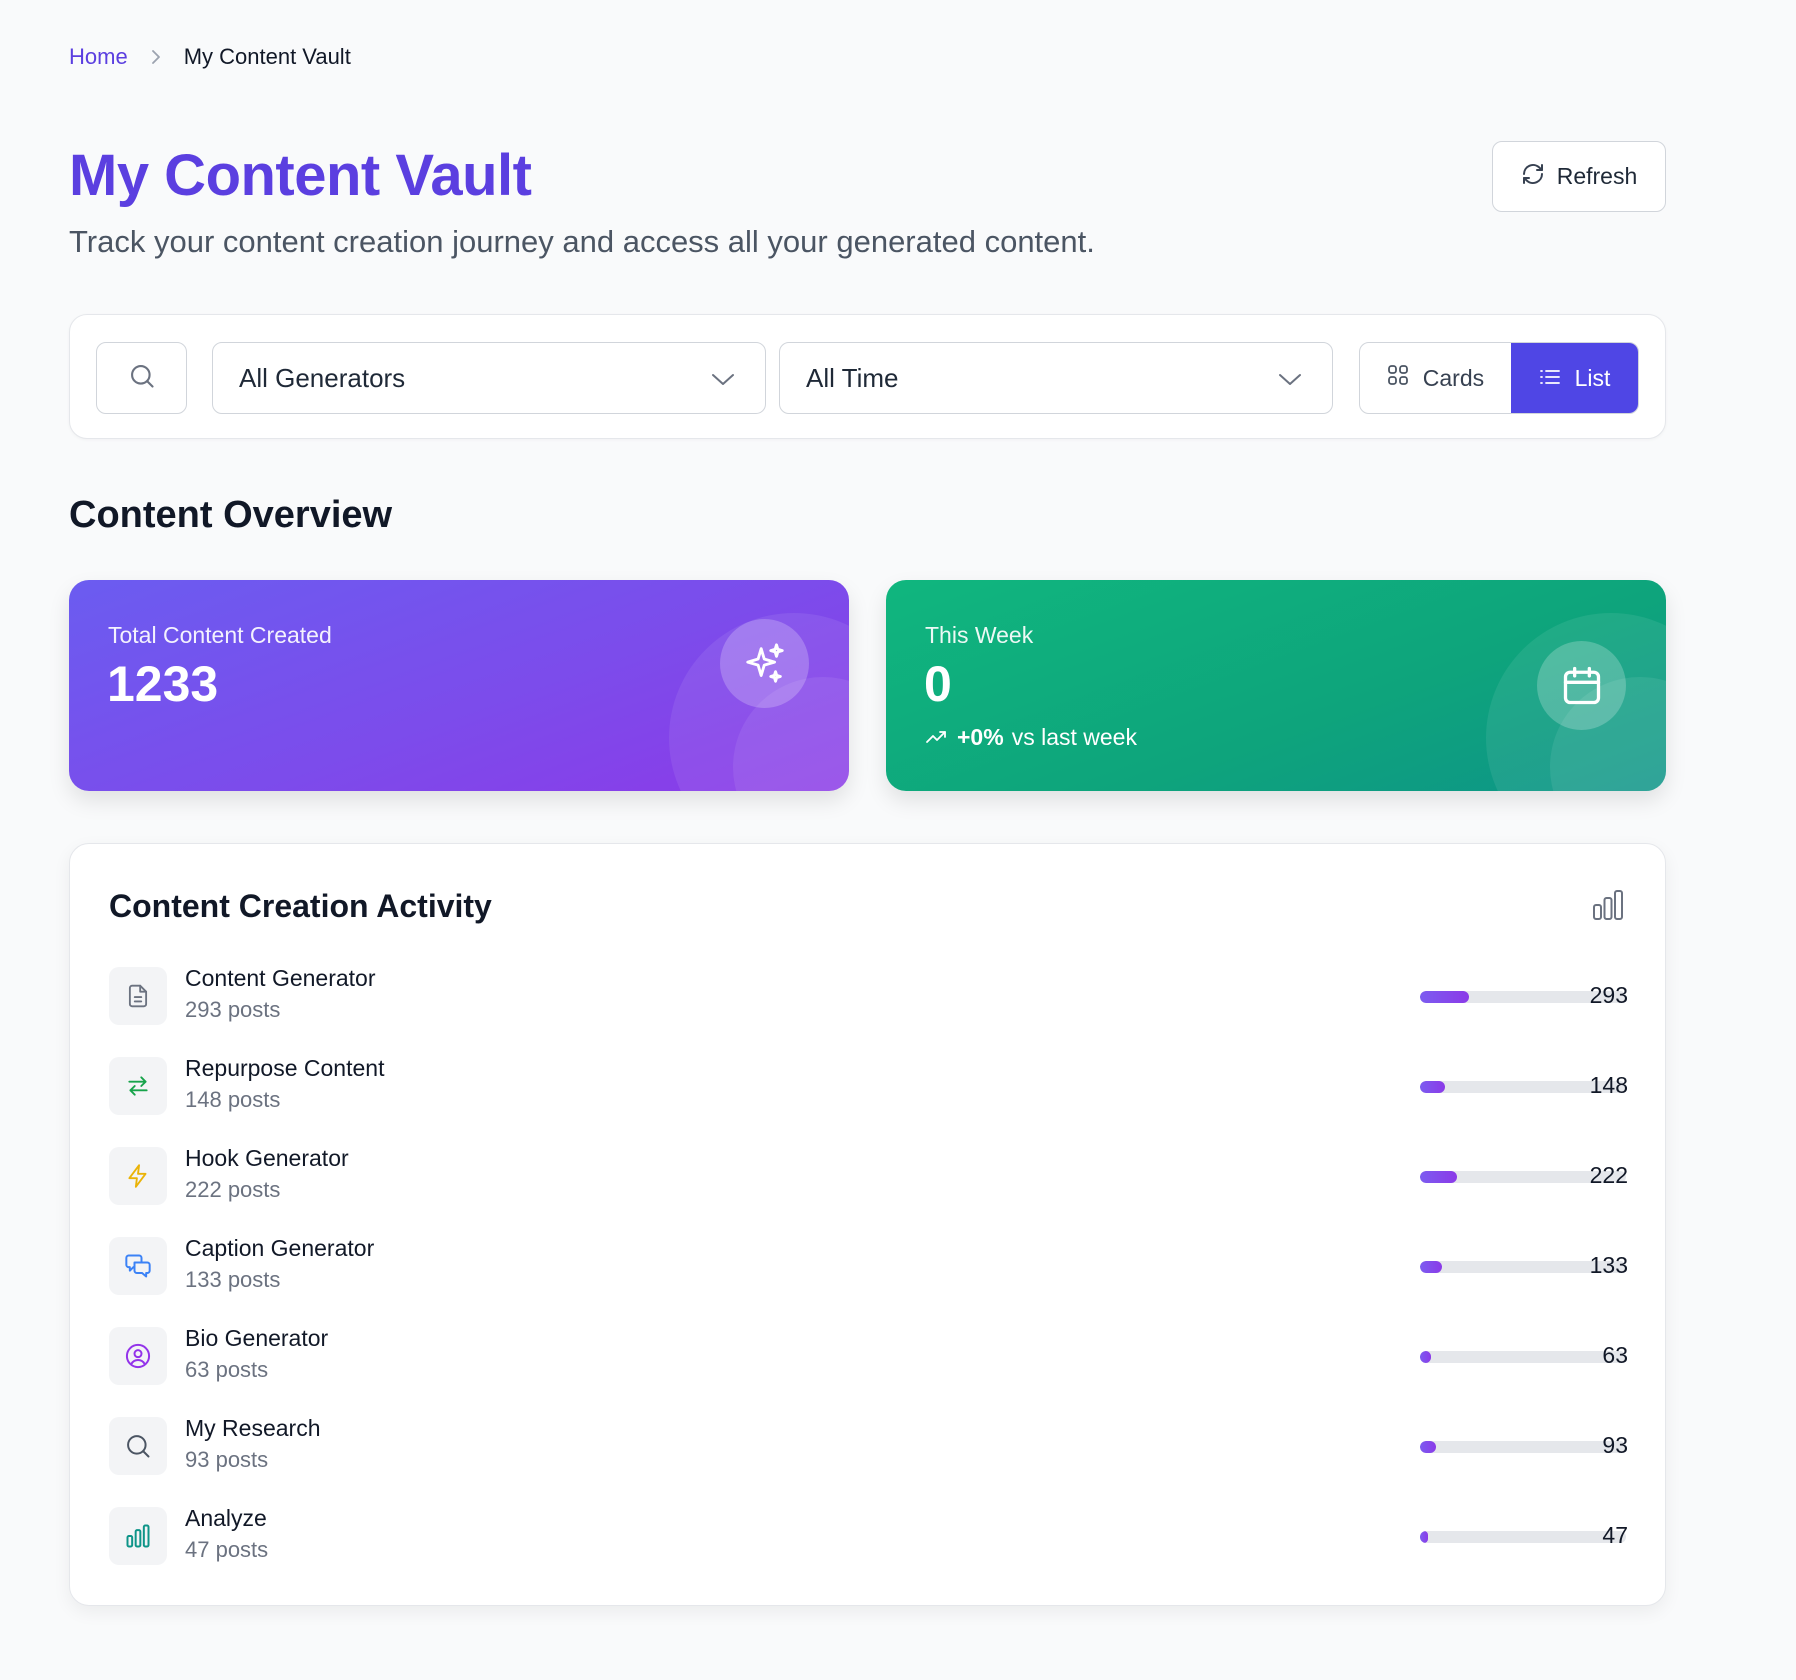 Image resolution: width=1796 pixels, height=1680 pixels. I want to click on cards-view-button: Cards, so click(1435, 378).